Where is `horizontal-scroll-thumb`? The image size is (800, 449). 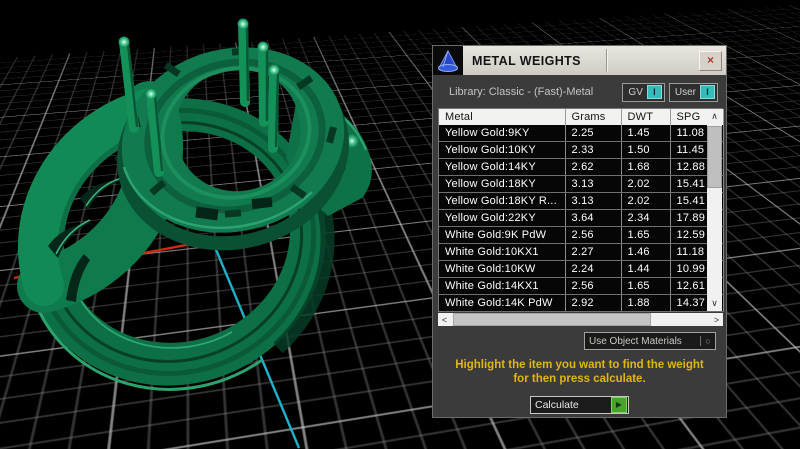
horizontal-scroll-thumb is located at coordinates (552, 319).